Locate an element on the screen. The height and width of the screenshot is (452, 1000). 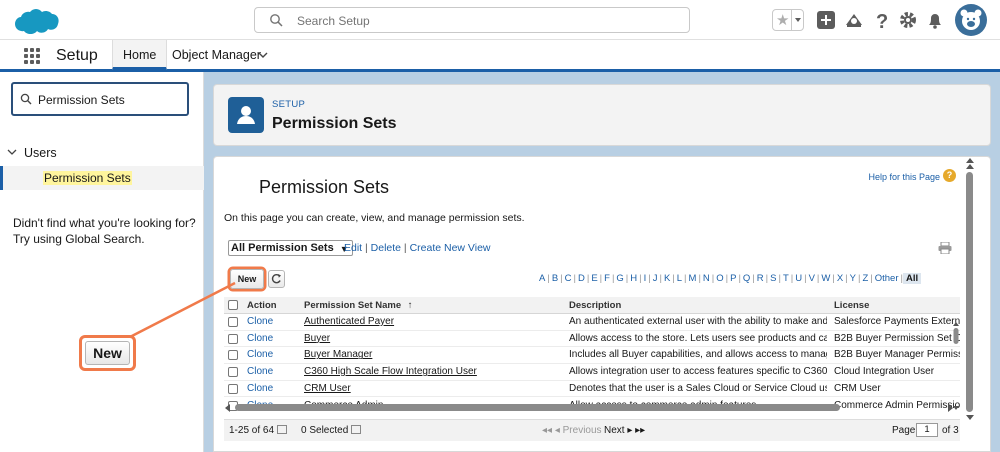
alphabet-letter-j: J is located at coordinates (655, 278).